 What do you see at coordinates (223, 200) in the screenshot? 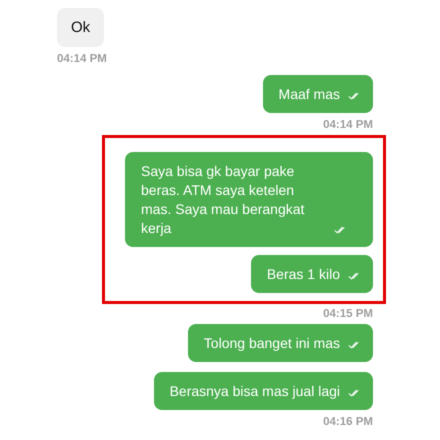
I see `message-text: Saya bisa gk bayar pake beras. ATM saya ketelen mas. Saya mau berangkat kerja` at bounding box center [223, 200].